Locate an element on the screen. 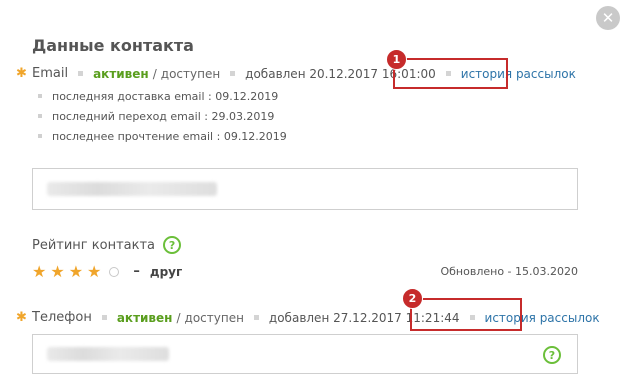  last-delivery-text: последняя доставка email : 09.12.2019 is located at coordinates (165, 96).